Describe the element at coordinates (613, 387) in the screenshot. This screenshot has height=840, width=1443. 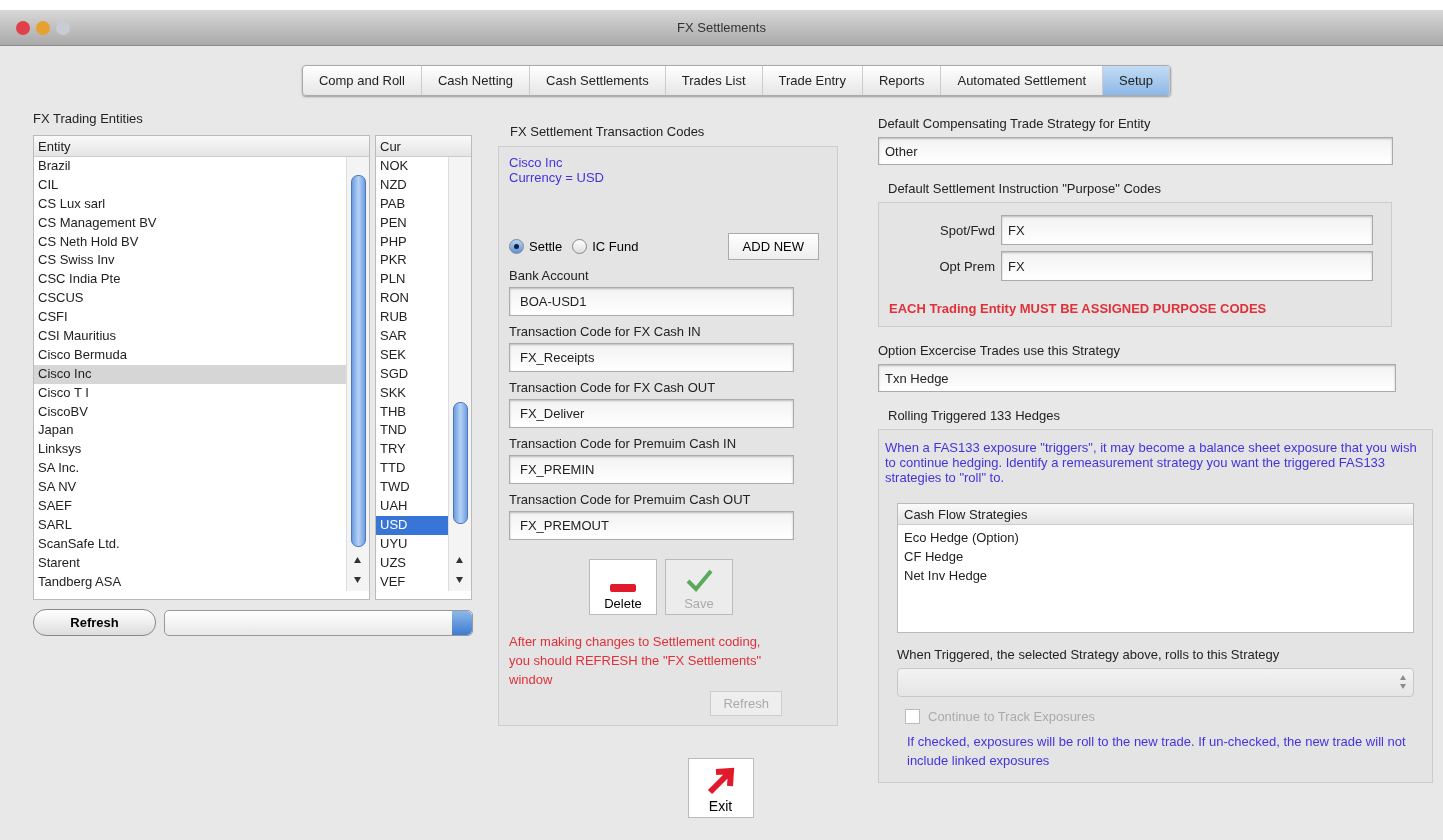
I see `field-label: Transaction Code for FX Cash OUT` at that location.